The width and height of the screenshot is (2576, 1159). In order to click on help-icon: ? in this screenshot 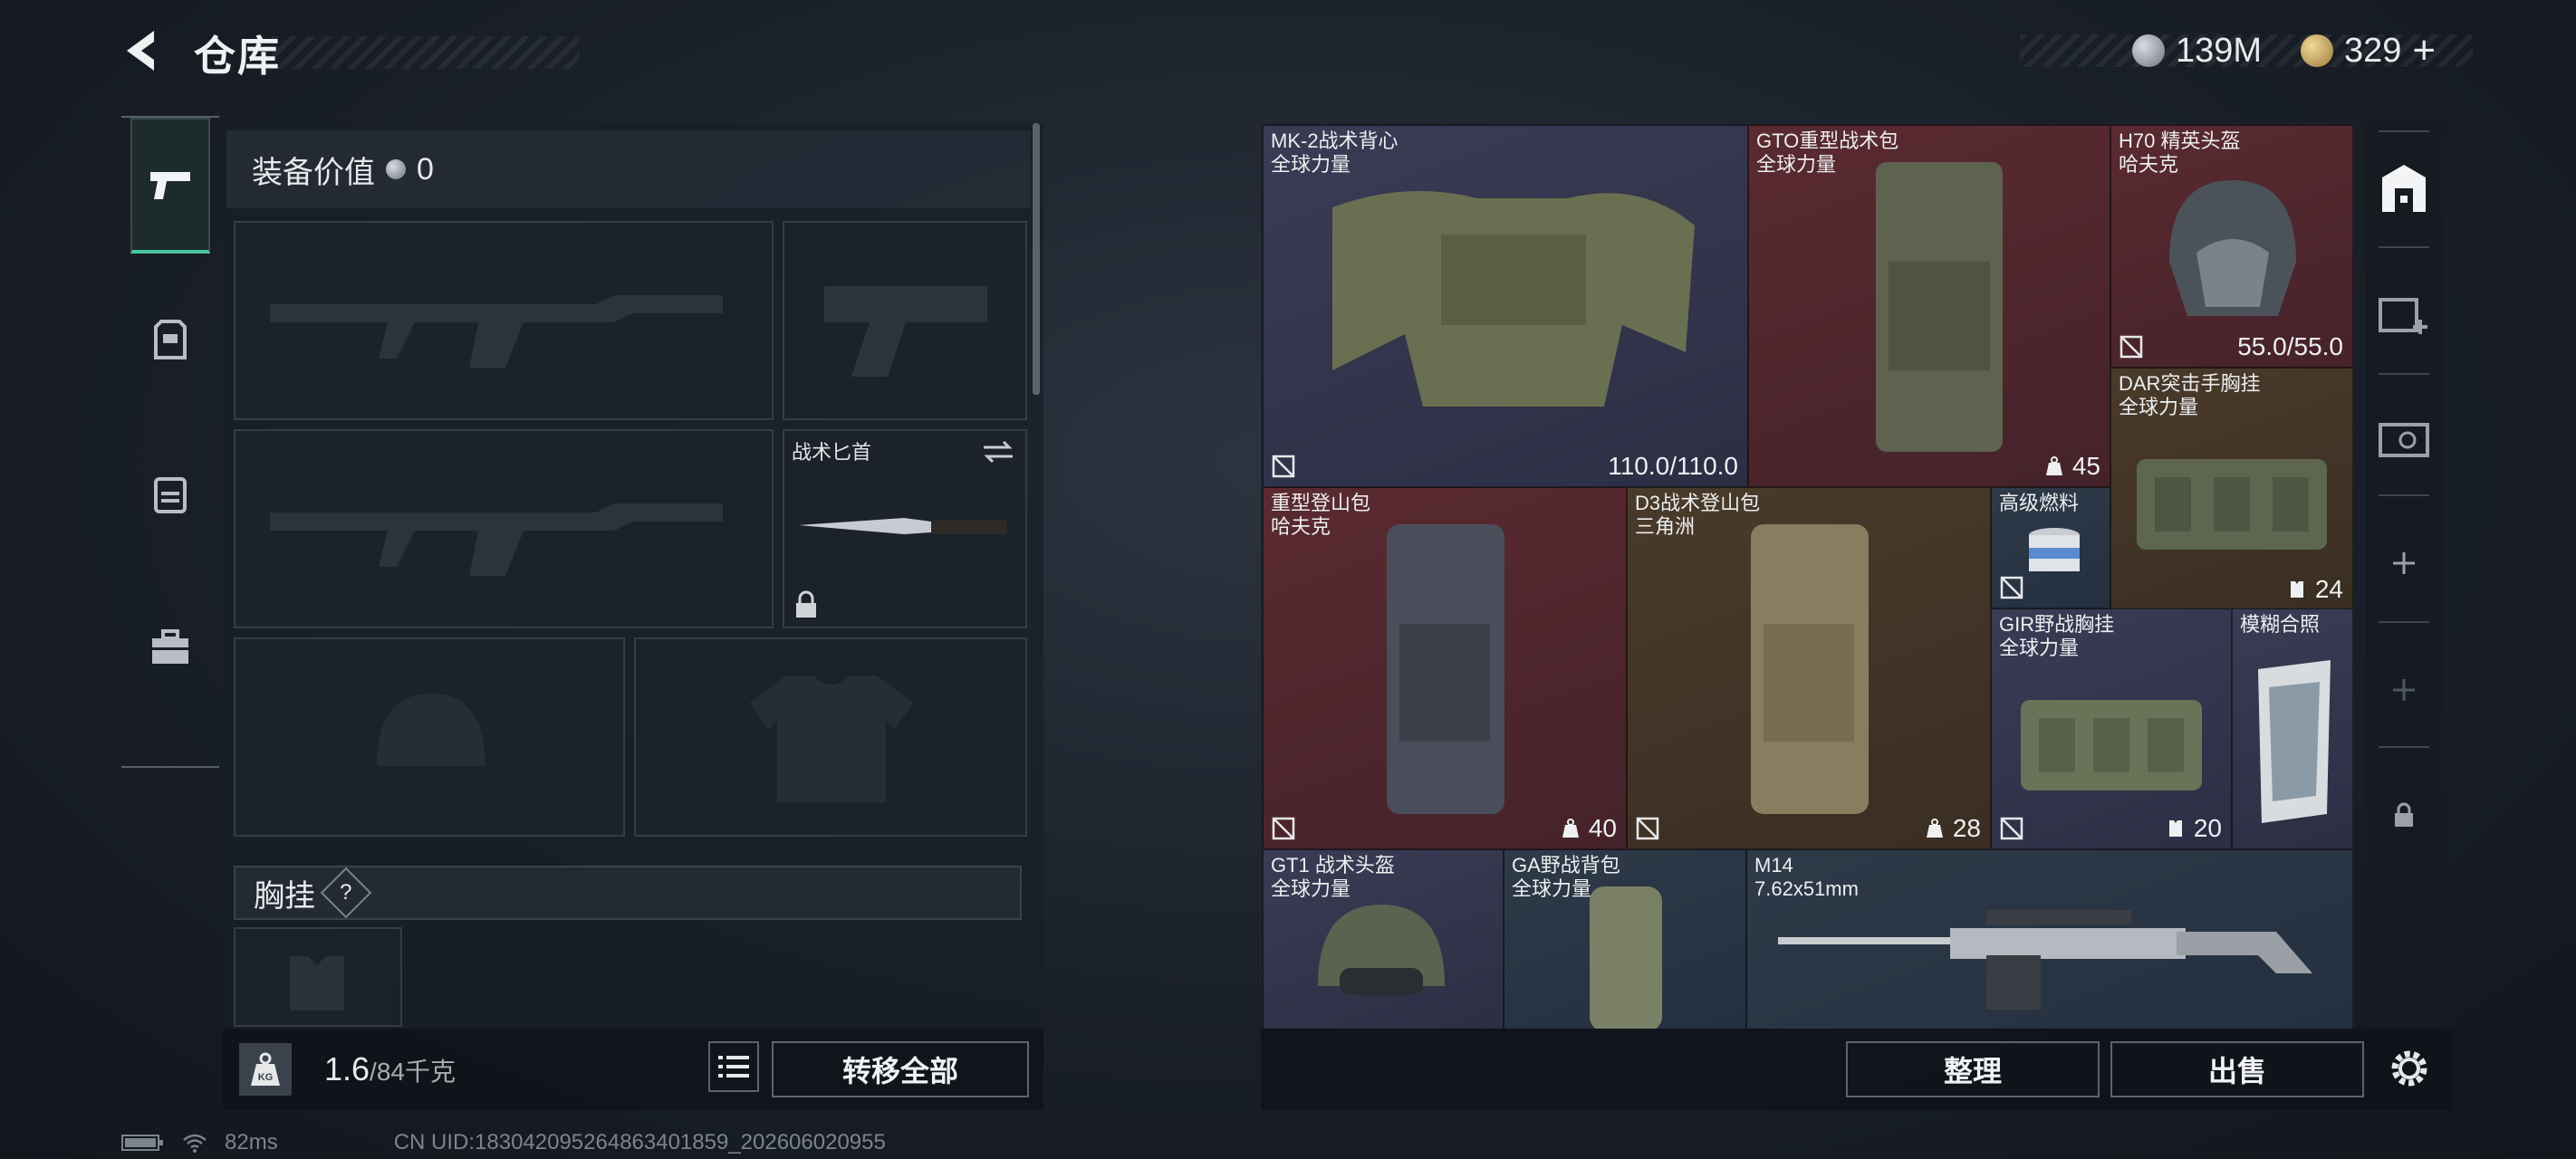, I will do `click(346, 893)`.